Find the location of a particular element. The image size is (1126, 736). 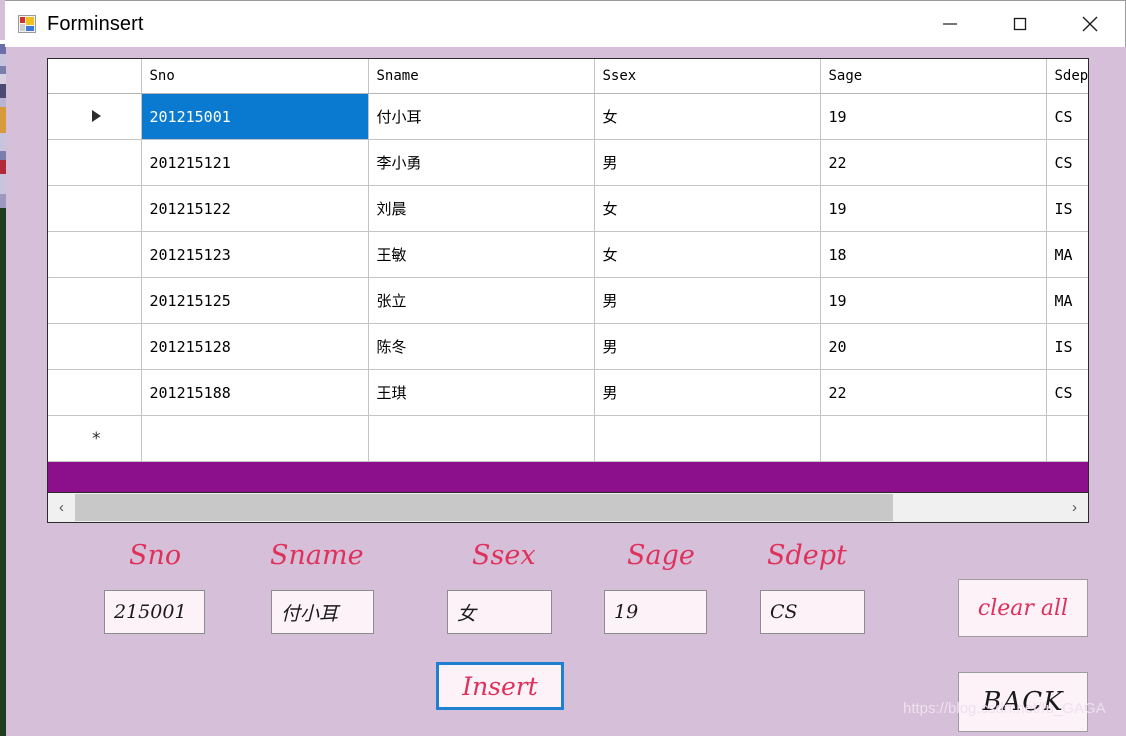

cell-sname: 付小耳 is located at coordinates (481, 116).